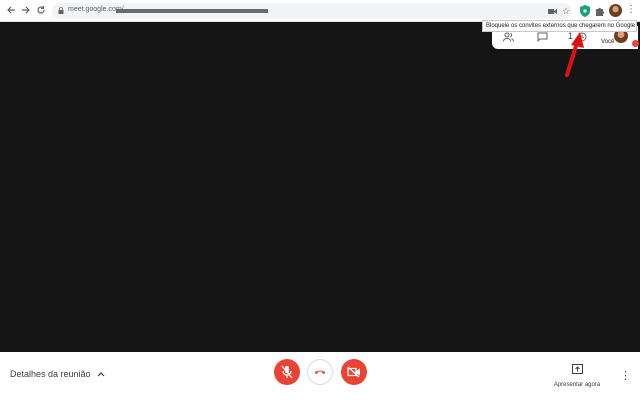  I want to click on present-screen-icon, so click(577, 369).